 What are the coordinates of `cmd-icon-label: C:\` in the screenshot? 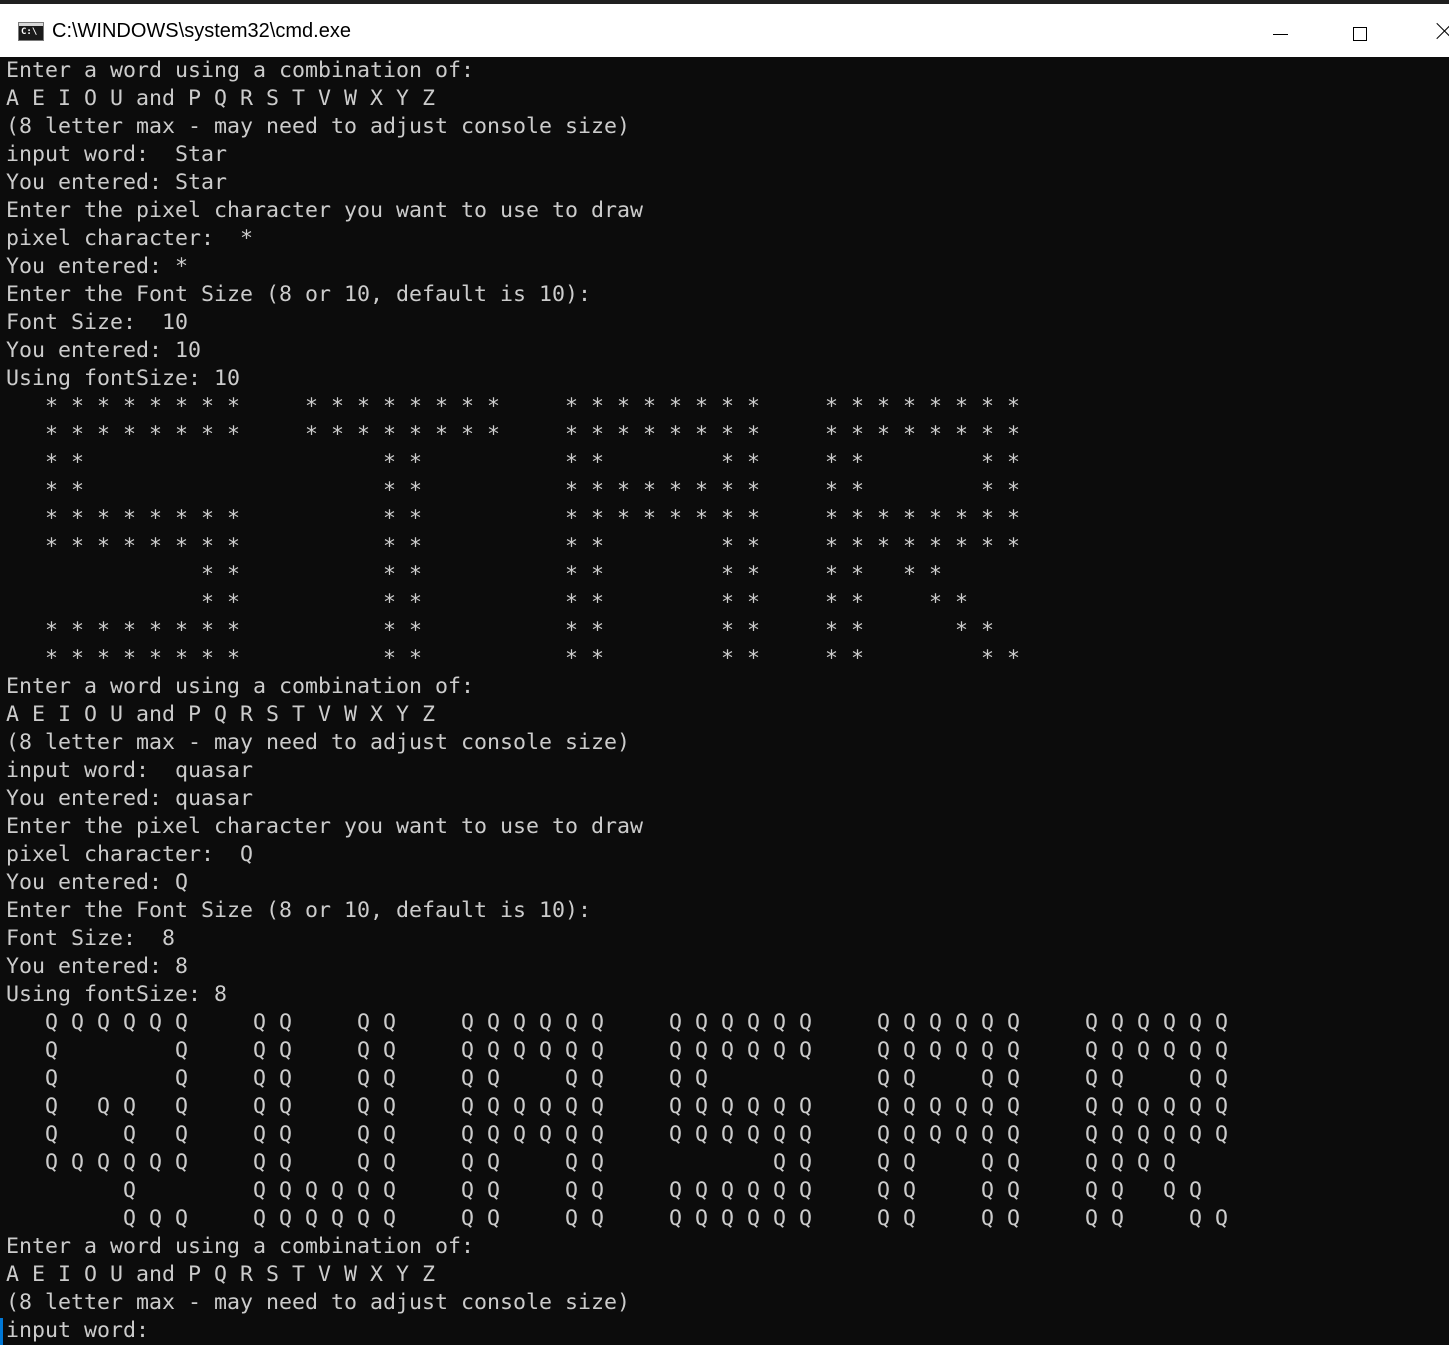 It's located at (29, 32).